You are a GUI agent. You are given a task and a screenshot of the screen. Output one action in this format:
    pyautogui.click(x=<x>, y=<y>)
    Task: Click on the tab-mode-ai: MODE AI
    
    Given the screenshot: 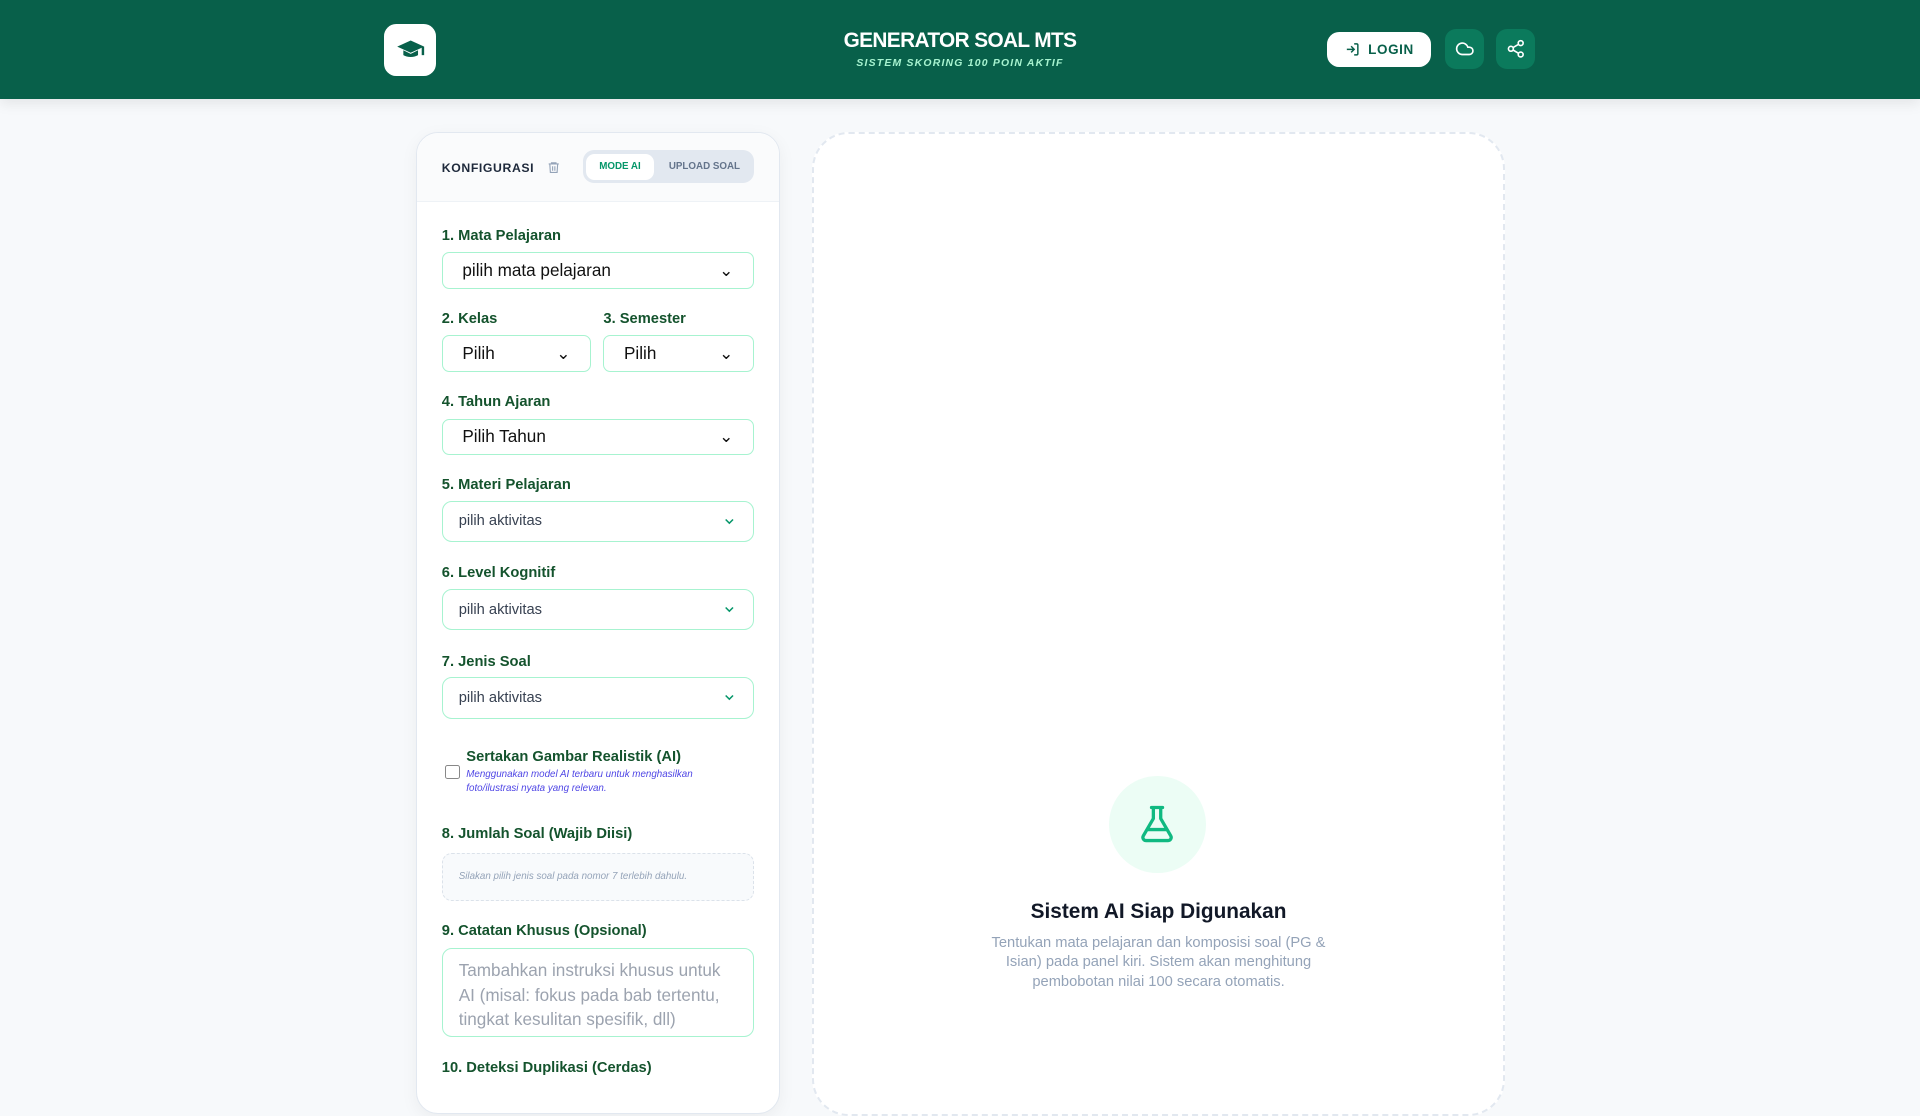 What is the action you would take?
    pyautogui.click(x=620, y=167)
    